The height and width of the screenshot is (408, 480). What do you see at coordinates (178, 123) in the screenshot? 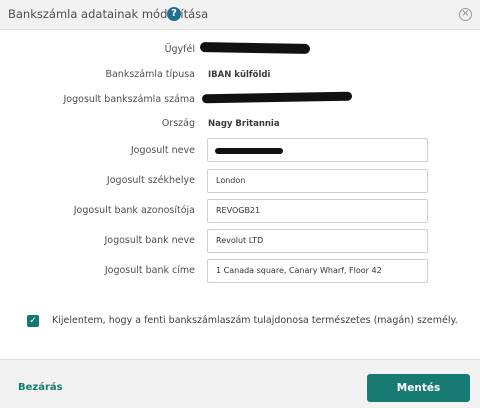
I see `country-label: Ország` at bounding box center [178, 123].